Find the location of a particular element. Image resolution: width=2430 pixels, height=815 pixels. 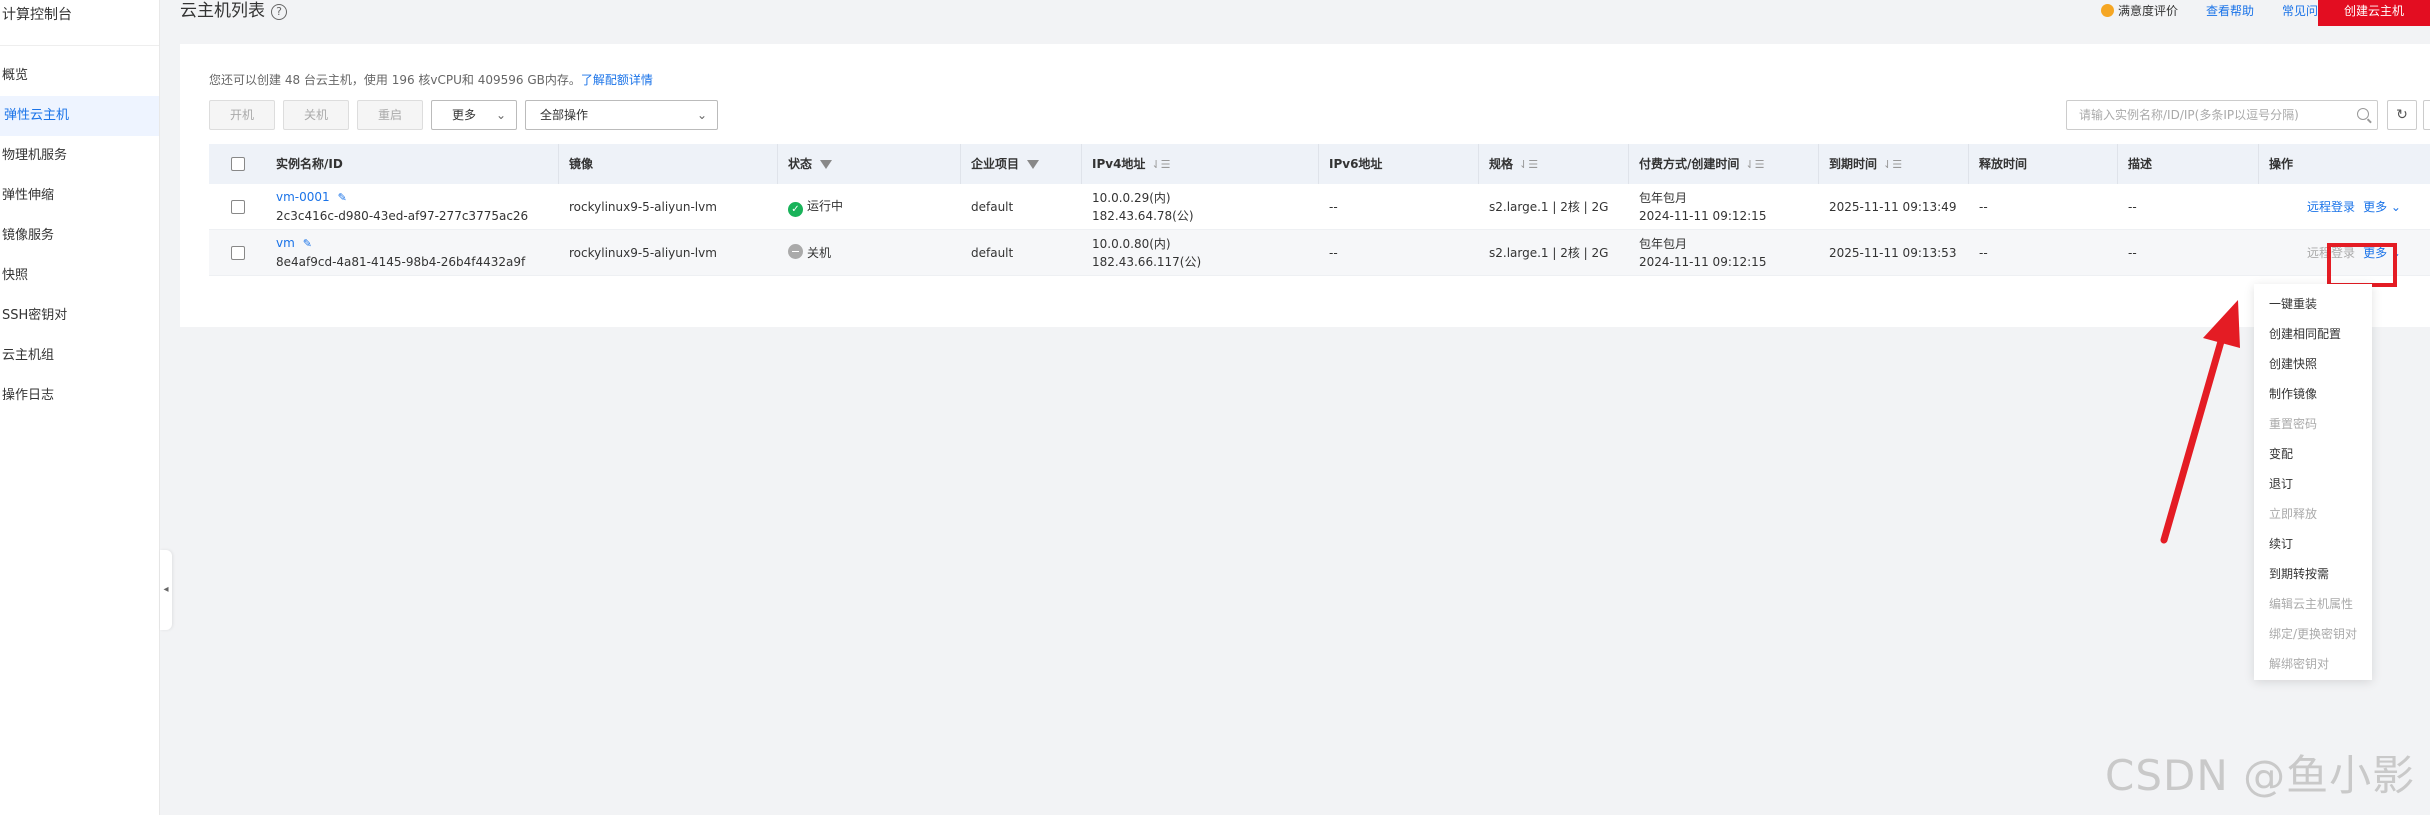

header-status: 状态 is located at coordinates (869, 164).